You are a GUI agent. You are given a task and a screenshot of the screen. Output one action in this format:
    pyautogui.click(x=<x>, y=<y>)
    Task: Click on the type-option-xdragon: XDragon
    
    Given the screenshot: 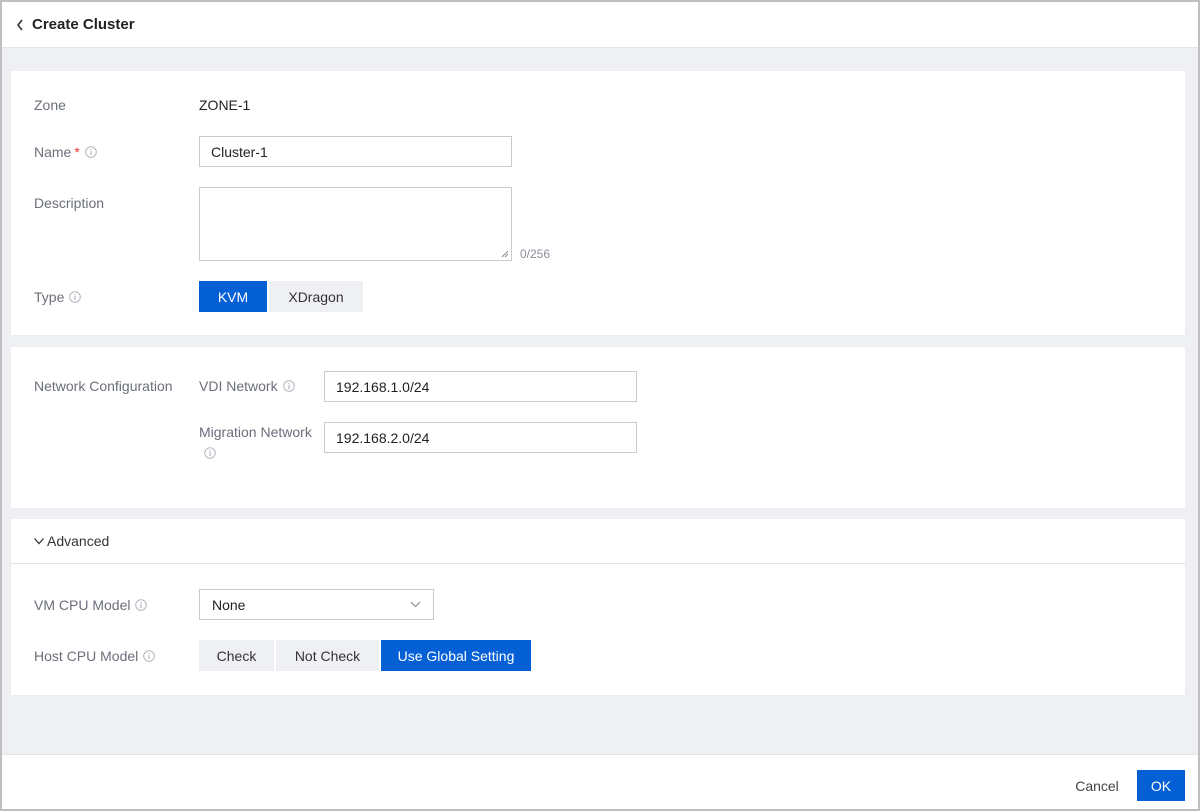 What is the action you would take?
    pyautogui.click(x=316, y=296)
    